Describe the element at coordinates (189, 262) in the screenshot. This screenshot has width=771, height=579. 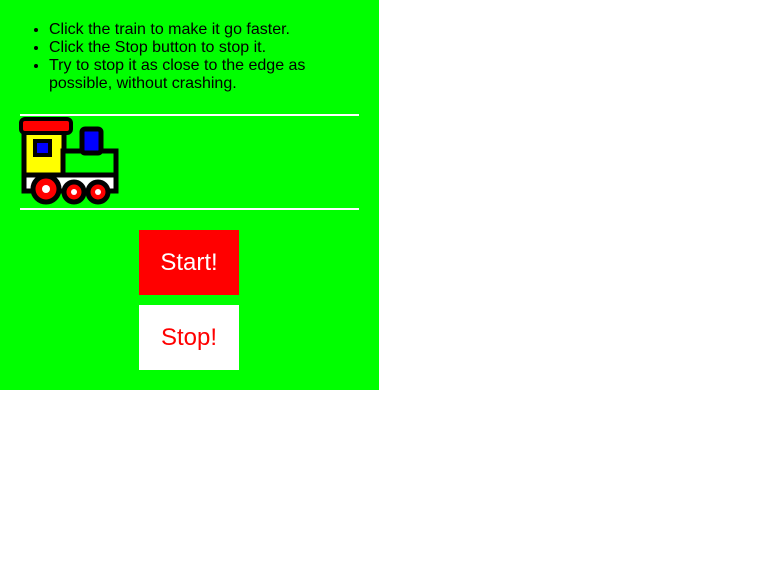
I see `start-button: Start!` at that location.